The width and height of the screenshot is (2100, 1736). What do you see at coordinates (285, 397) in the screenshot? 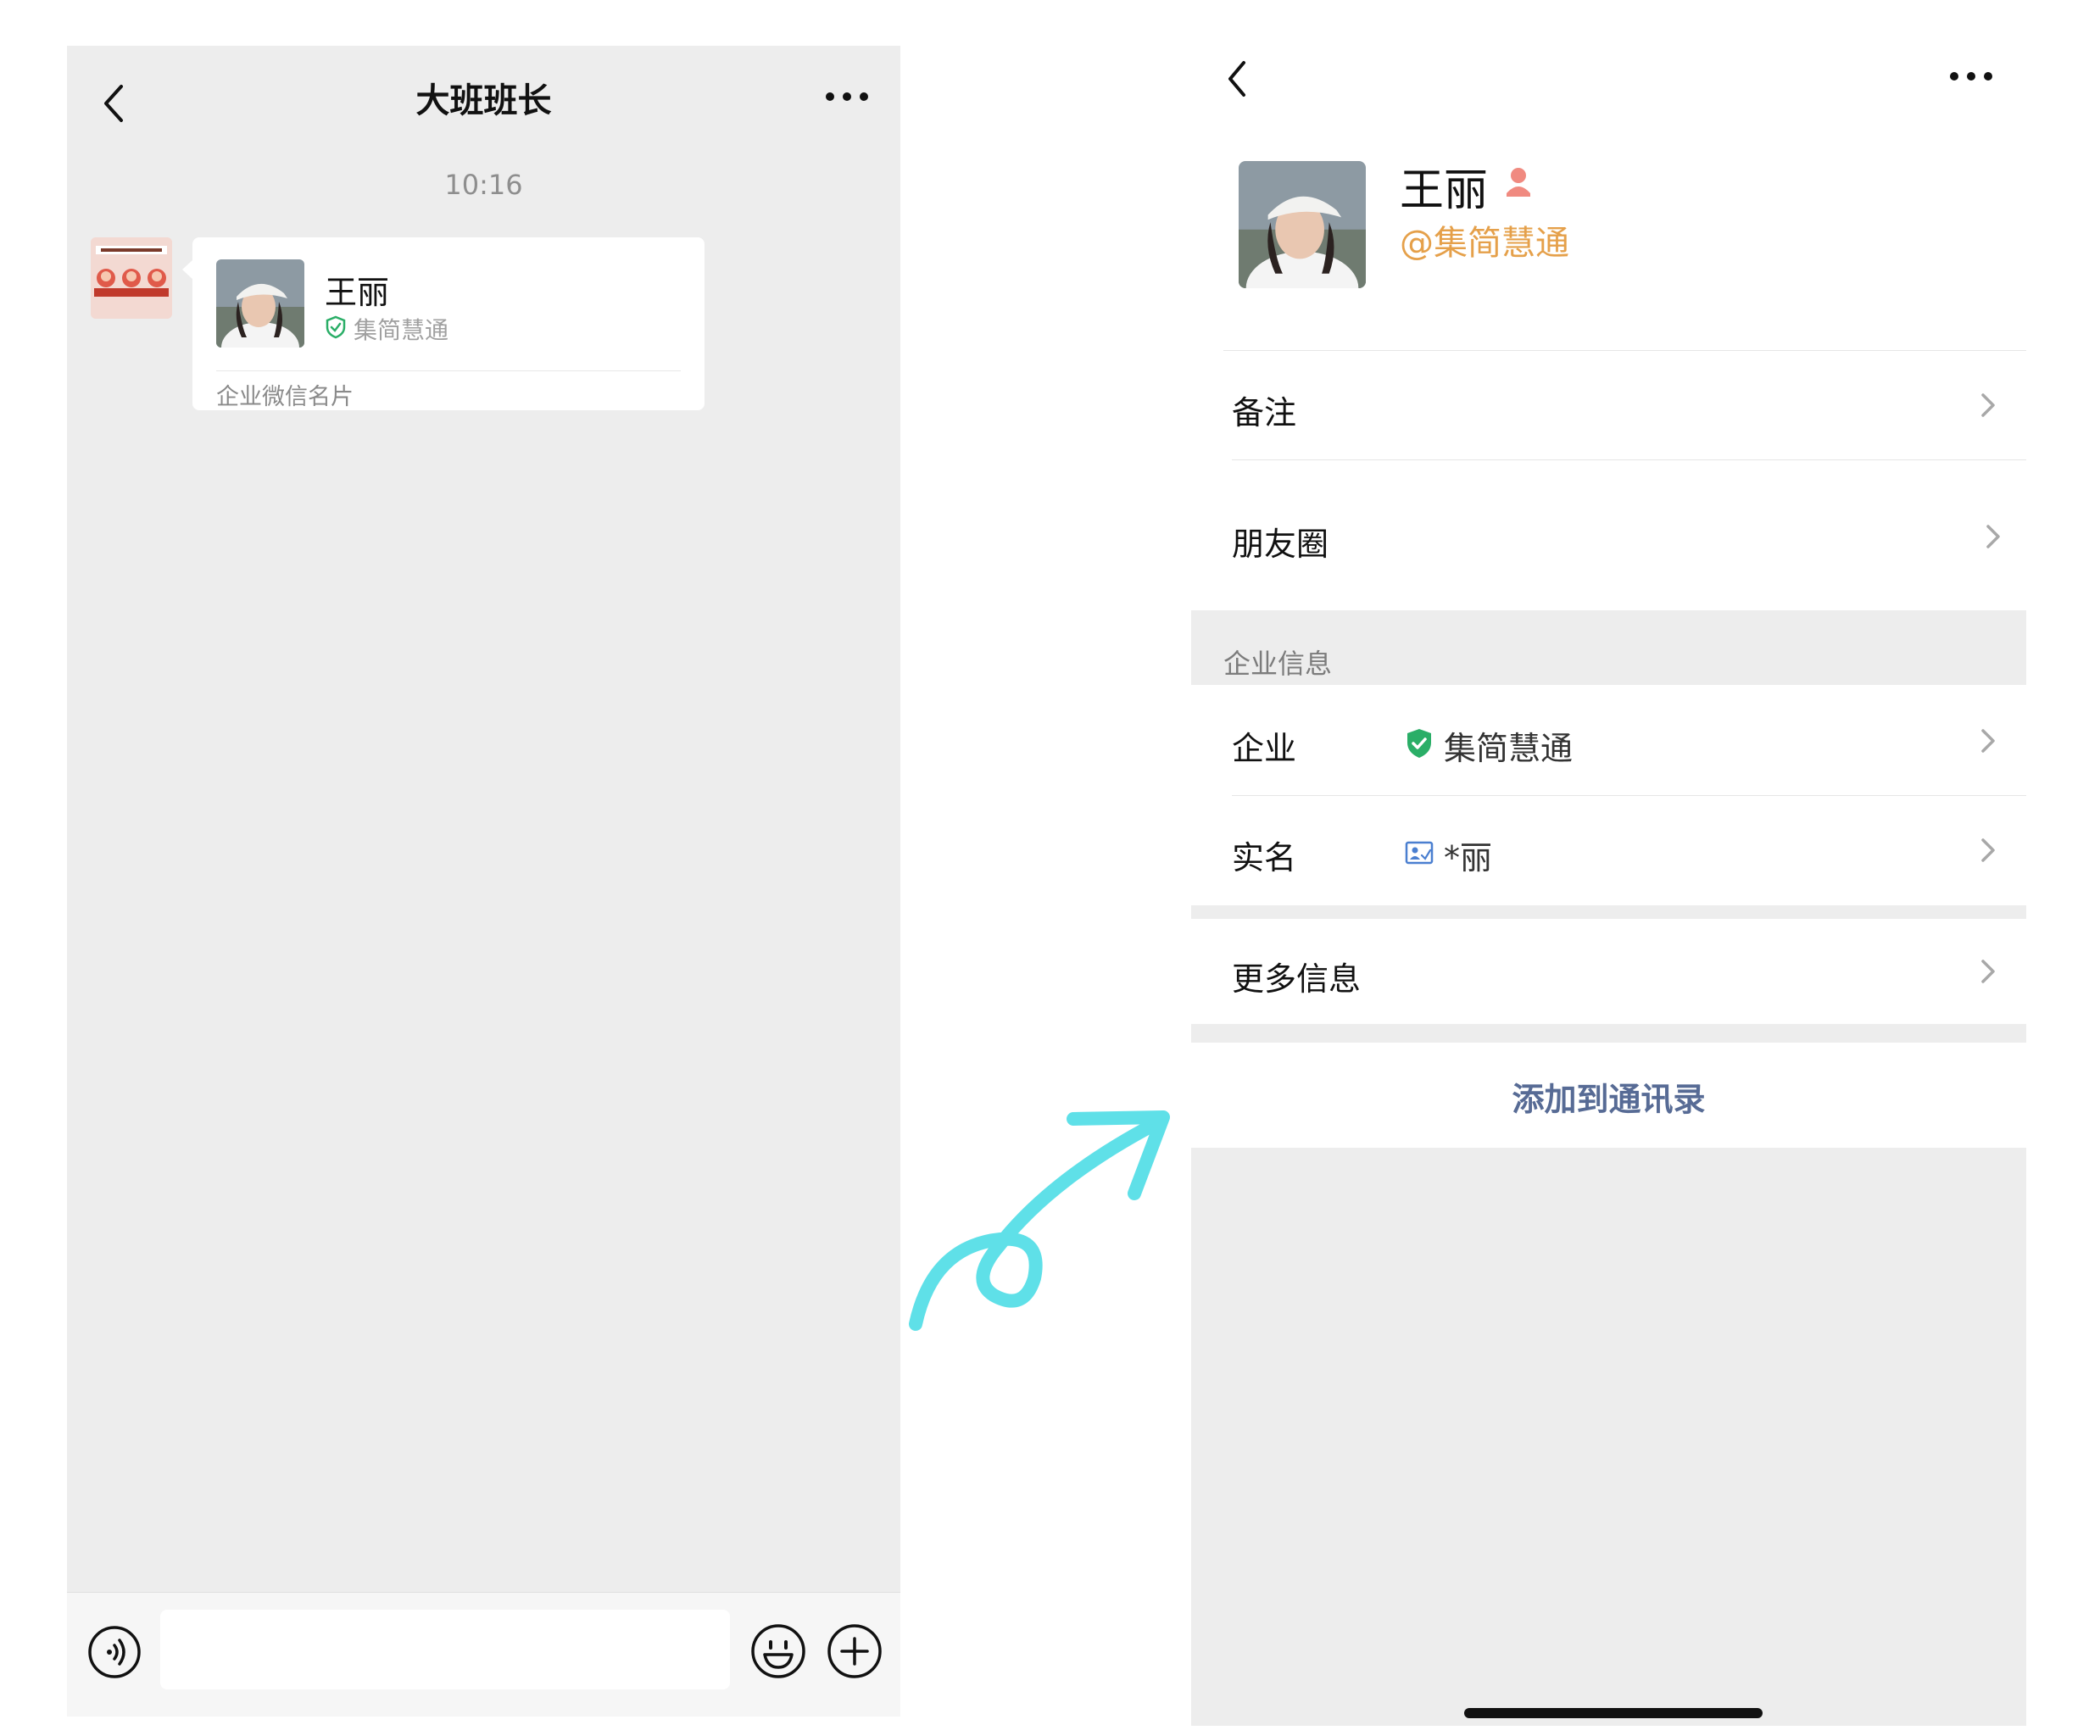
I see `card-type-label: 企业微信名片` at bounding box center [285, 397].